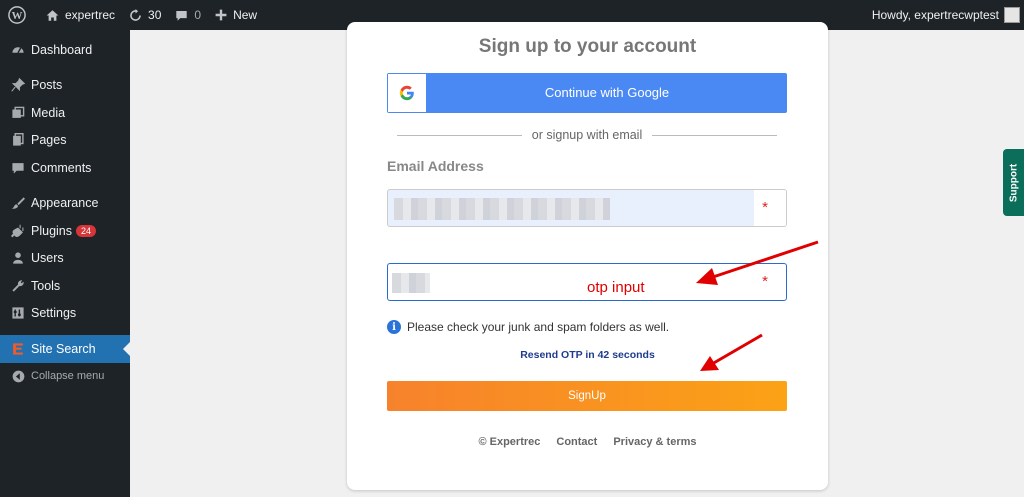  I want to click on arrow-to-resend, so click(731, 352).